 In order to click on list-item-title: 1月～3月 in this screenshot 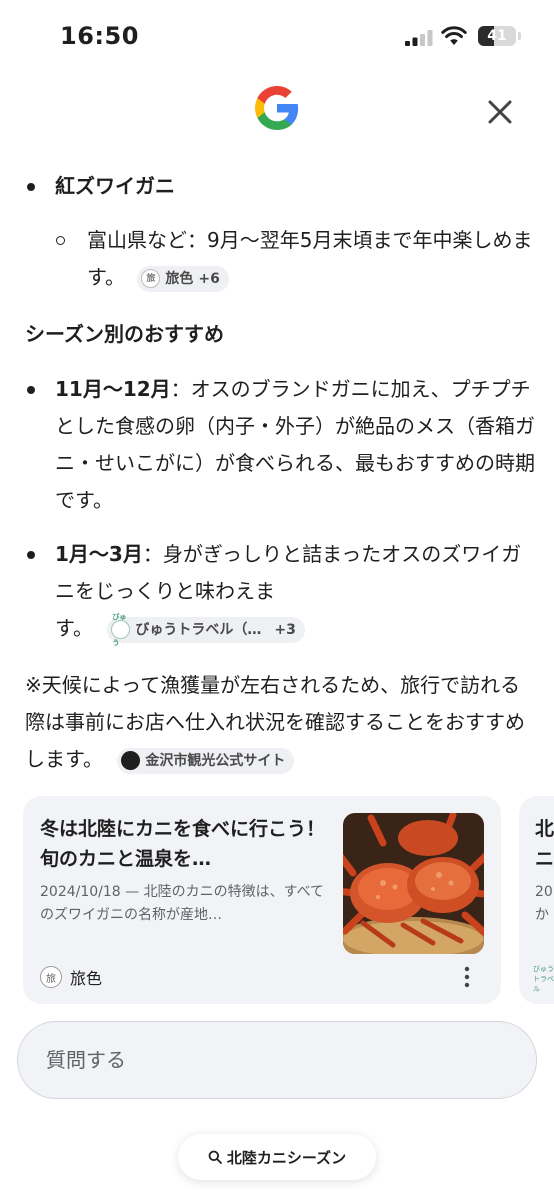, I will do `click(99, 554)`.